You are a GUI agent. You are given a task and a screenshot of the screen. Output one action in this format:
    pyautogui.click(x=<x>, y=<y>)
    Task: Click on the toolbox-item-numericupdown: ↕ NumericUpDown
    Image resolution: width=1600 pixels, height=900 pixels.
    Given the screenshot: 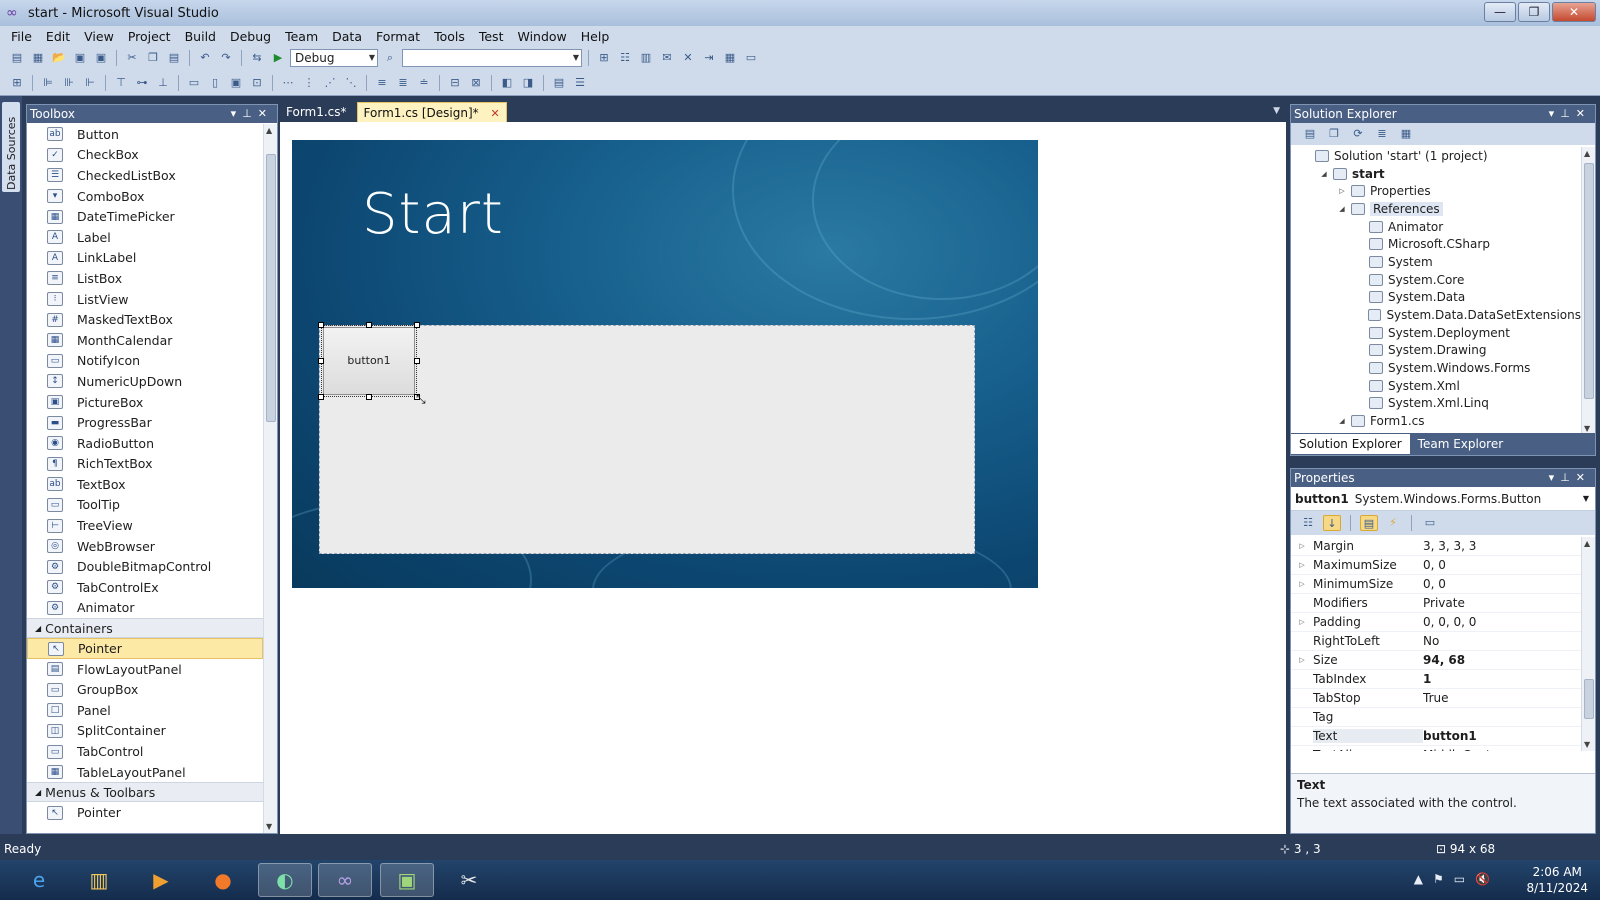 What is the action you would take?
    pyautogui.click(x=145, y=381)
    